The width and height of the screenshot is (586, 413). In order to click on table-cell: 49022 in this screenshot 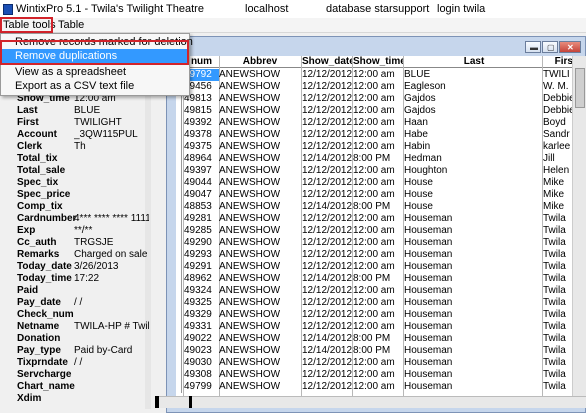, I will do `click(201, 339)`.